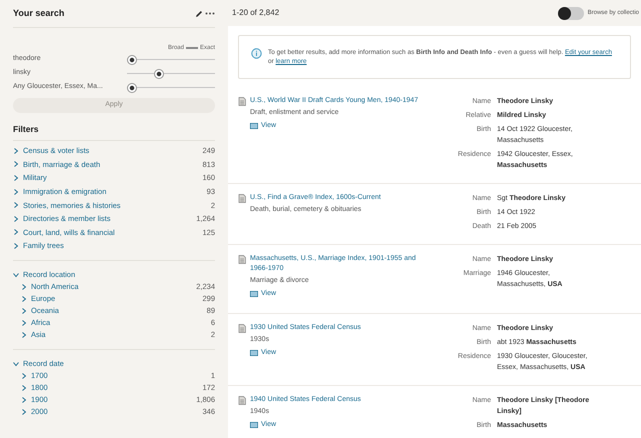 The width and height of the screenshot is (641, 438). What do you see at coordinates (199, 14) in the screenshot?
I see `pencil-icon` at bounding box center [199, 14].